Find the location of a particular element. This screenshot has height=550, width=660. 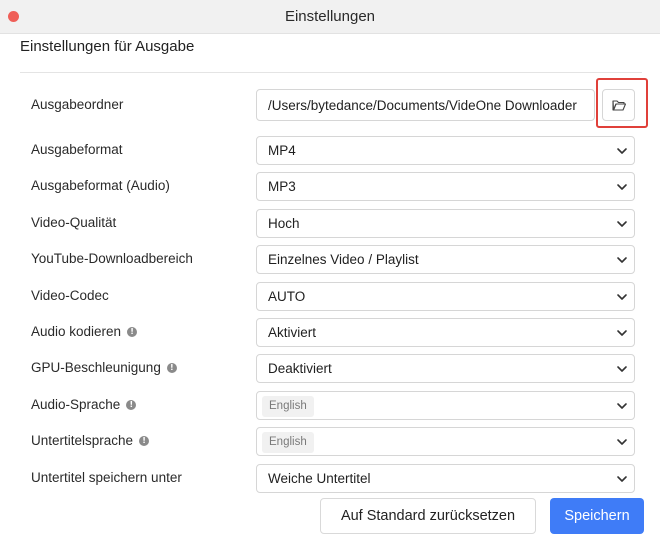

setting-select-subtitle-language: English is located at coordinates (445, 441).